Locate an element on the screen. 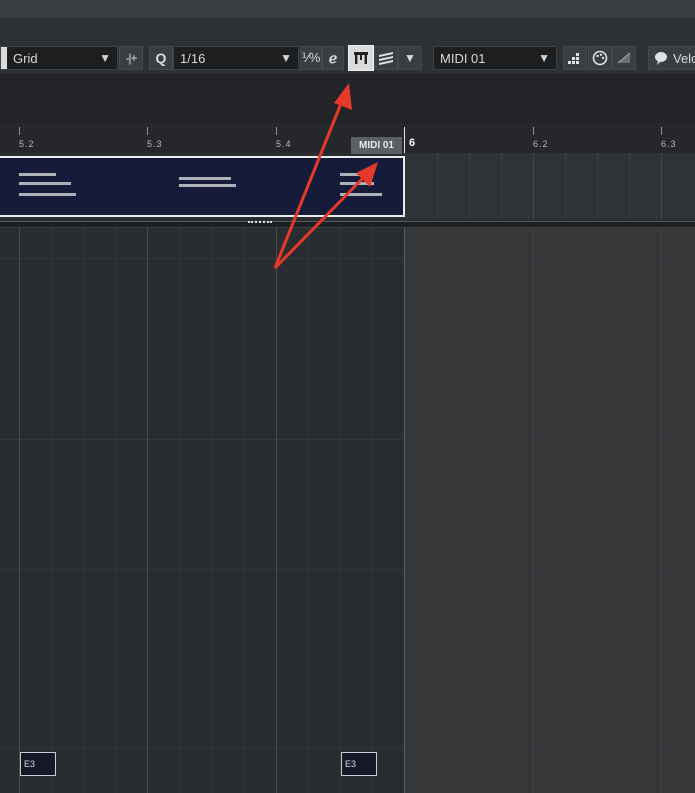  suspend-autoscroll-button is located at coordinates (386, 58).